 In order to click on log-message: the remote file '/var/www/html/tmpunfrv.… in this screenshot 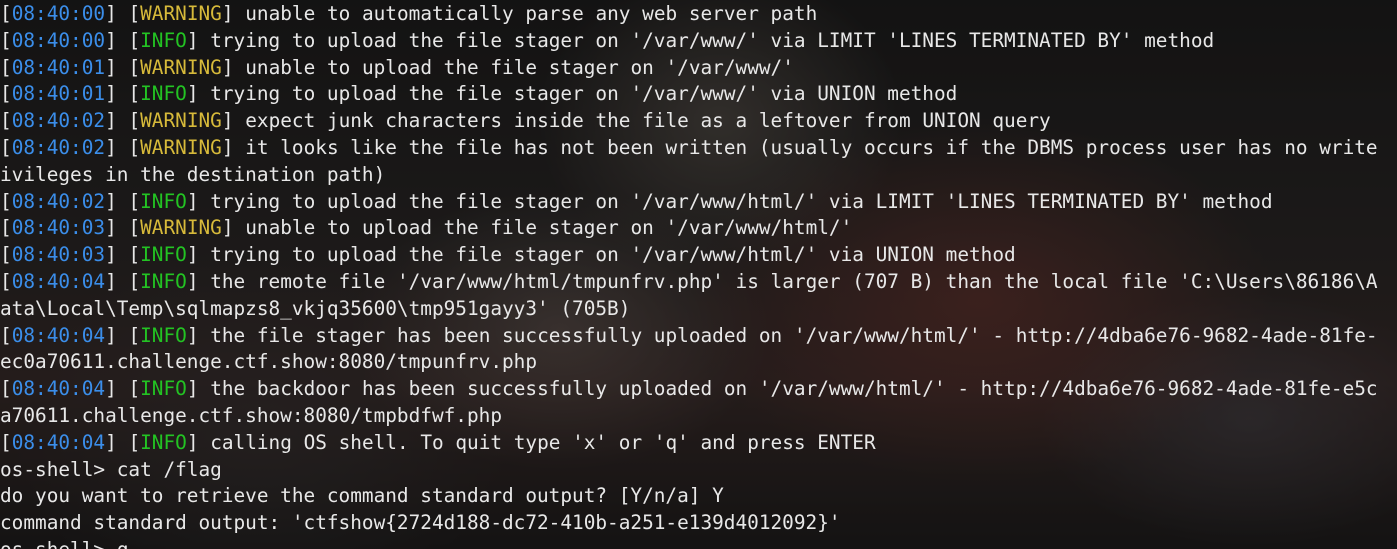, I will do `click(794, 281)`.